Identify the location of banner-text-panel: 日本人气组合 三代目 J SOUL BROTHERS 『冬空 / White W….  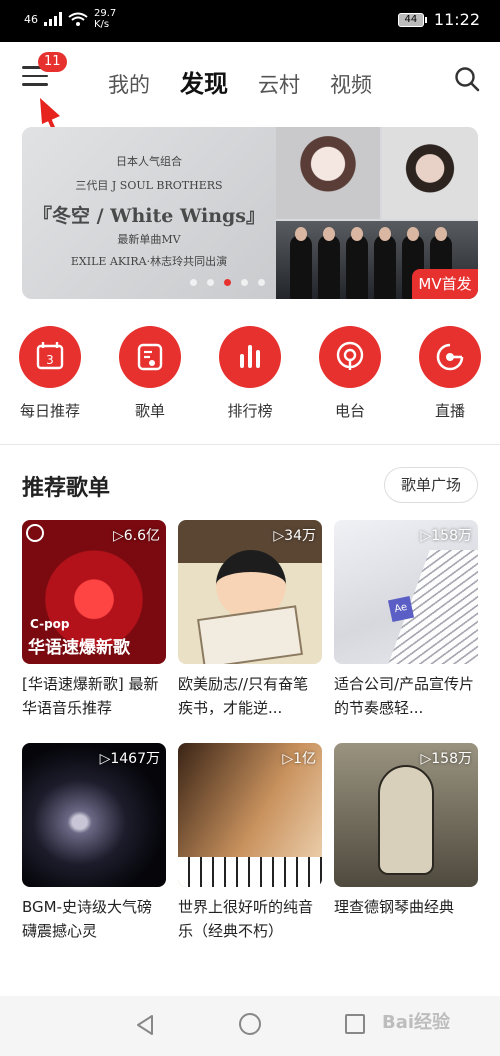
(149, 213).